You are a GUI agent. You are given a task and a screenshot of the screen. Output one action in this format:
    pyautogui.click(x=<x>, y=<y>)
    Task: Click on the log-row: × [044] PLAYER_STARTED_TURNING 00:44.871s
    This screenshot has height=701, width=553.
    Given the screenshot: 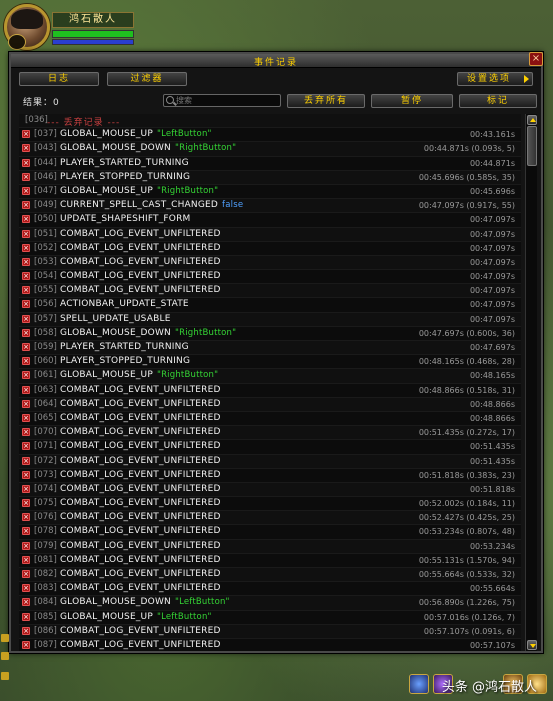 What is the action you would take?
    pyautogui.click(x=270, y=164)
    